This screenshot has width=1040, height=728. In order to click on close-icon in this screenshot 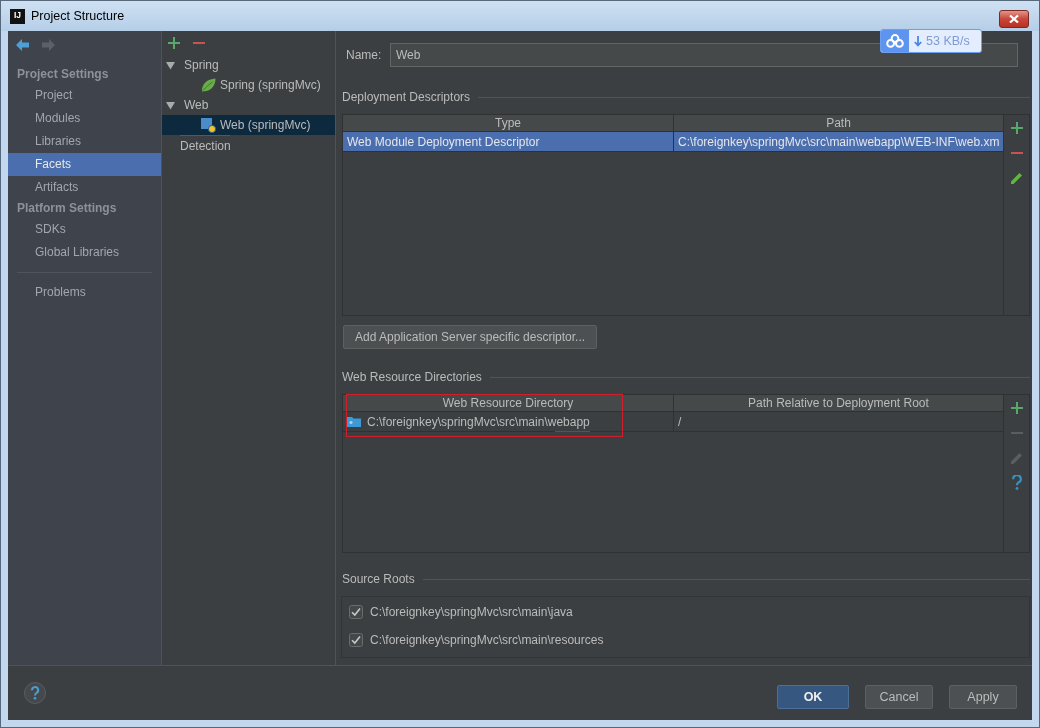, I will do `click(1014, 19)`.